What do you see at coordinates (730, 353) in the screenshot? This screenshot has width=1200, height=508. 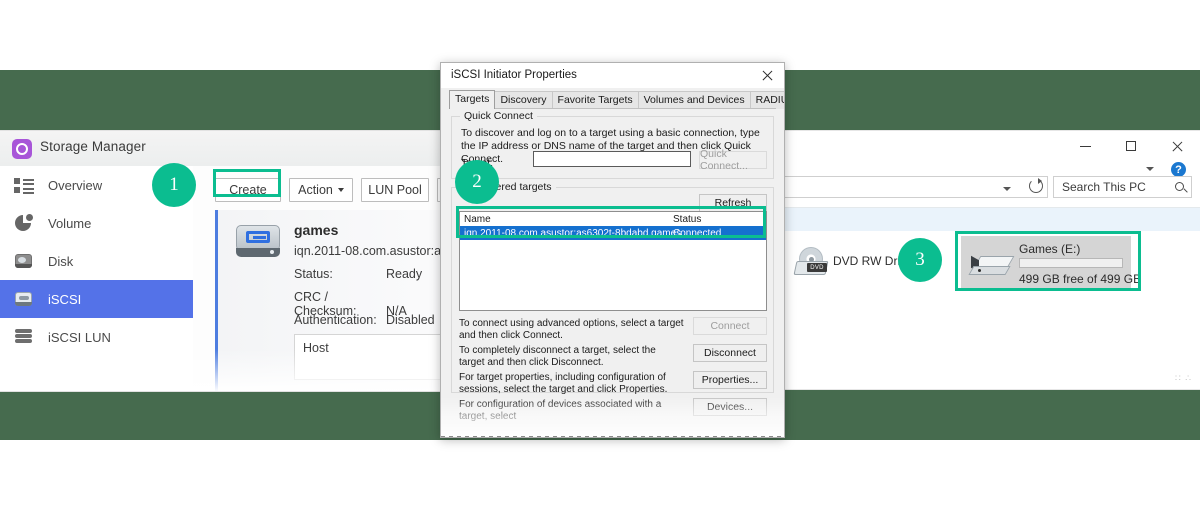 I see `disconnect-button: Disconnect` at bounding box center [730, 353].